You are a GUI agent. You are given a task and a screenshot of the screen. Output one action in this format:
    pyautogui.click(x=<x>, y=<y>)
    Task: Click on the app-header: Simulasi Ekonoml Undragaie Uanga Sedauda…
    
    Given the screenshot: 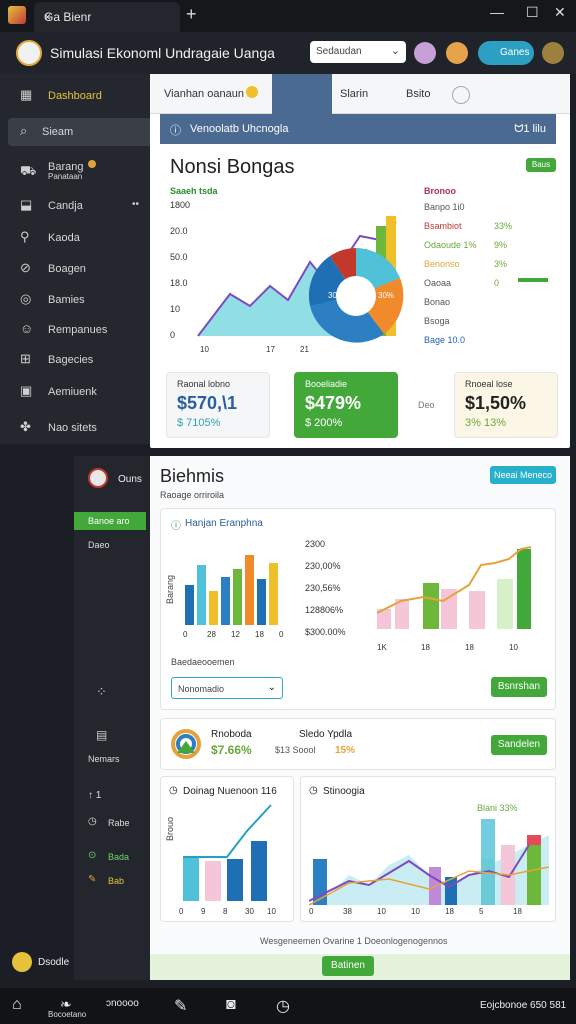 What is the action you would take?
    pyautogui.click(x=288, y=53)
    